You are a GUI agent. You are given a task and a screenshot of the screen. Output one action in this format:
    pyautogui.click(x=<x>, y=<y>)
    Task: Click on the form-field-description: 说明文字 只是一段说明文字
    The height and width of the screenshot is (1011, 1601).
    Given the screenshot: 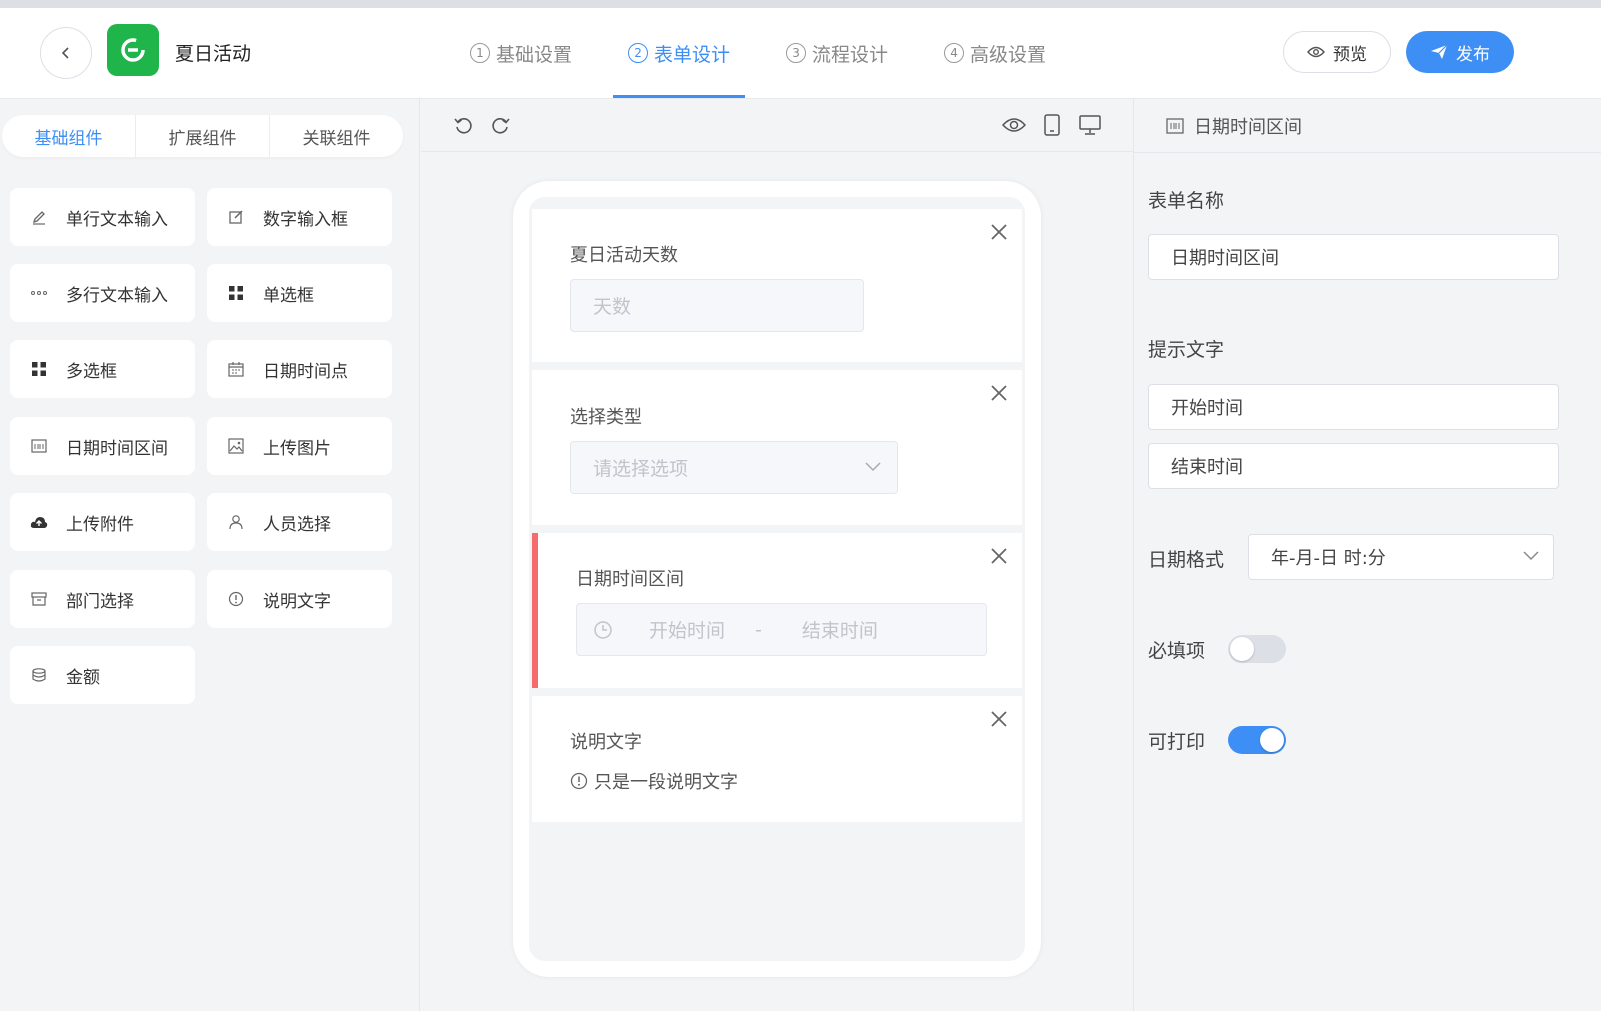 What is the action you would take?
    pyautogui.click(x=777, y=759)
    